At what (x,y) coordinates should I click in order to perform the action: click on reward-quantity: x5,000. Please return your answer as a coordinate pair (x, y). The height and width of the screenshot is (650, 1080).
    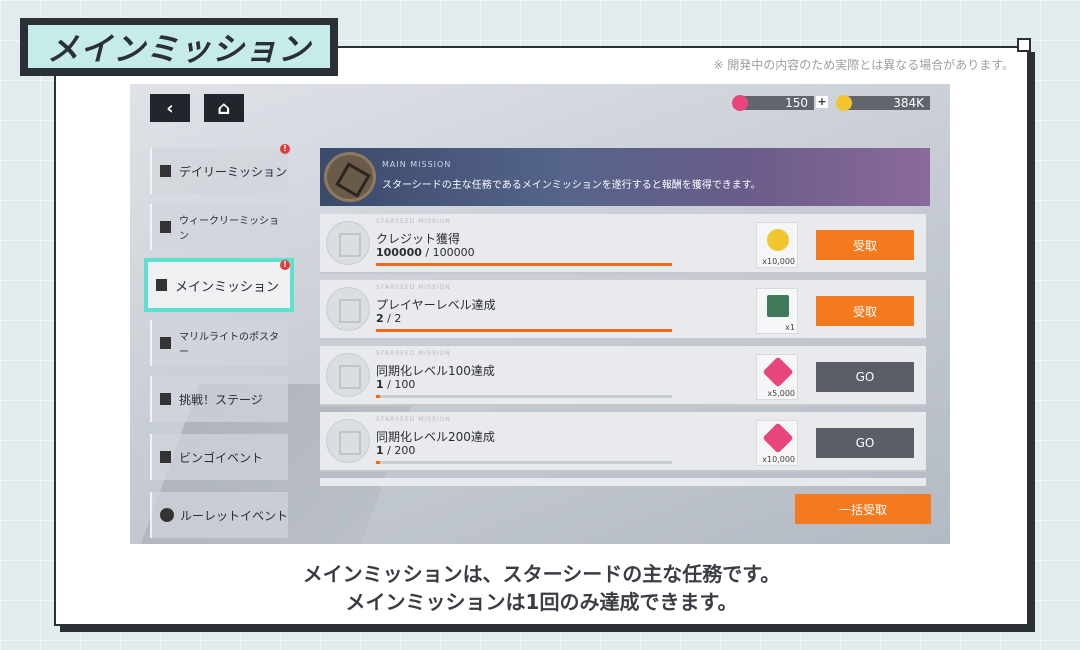
    Looking at the image, I should click on (781, 393).